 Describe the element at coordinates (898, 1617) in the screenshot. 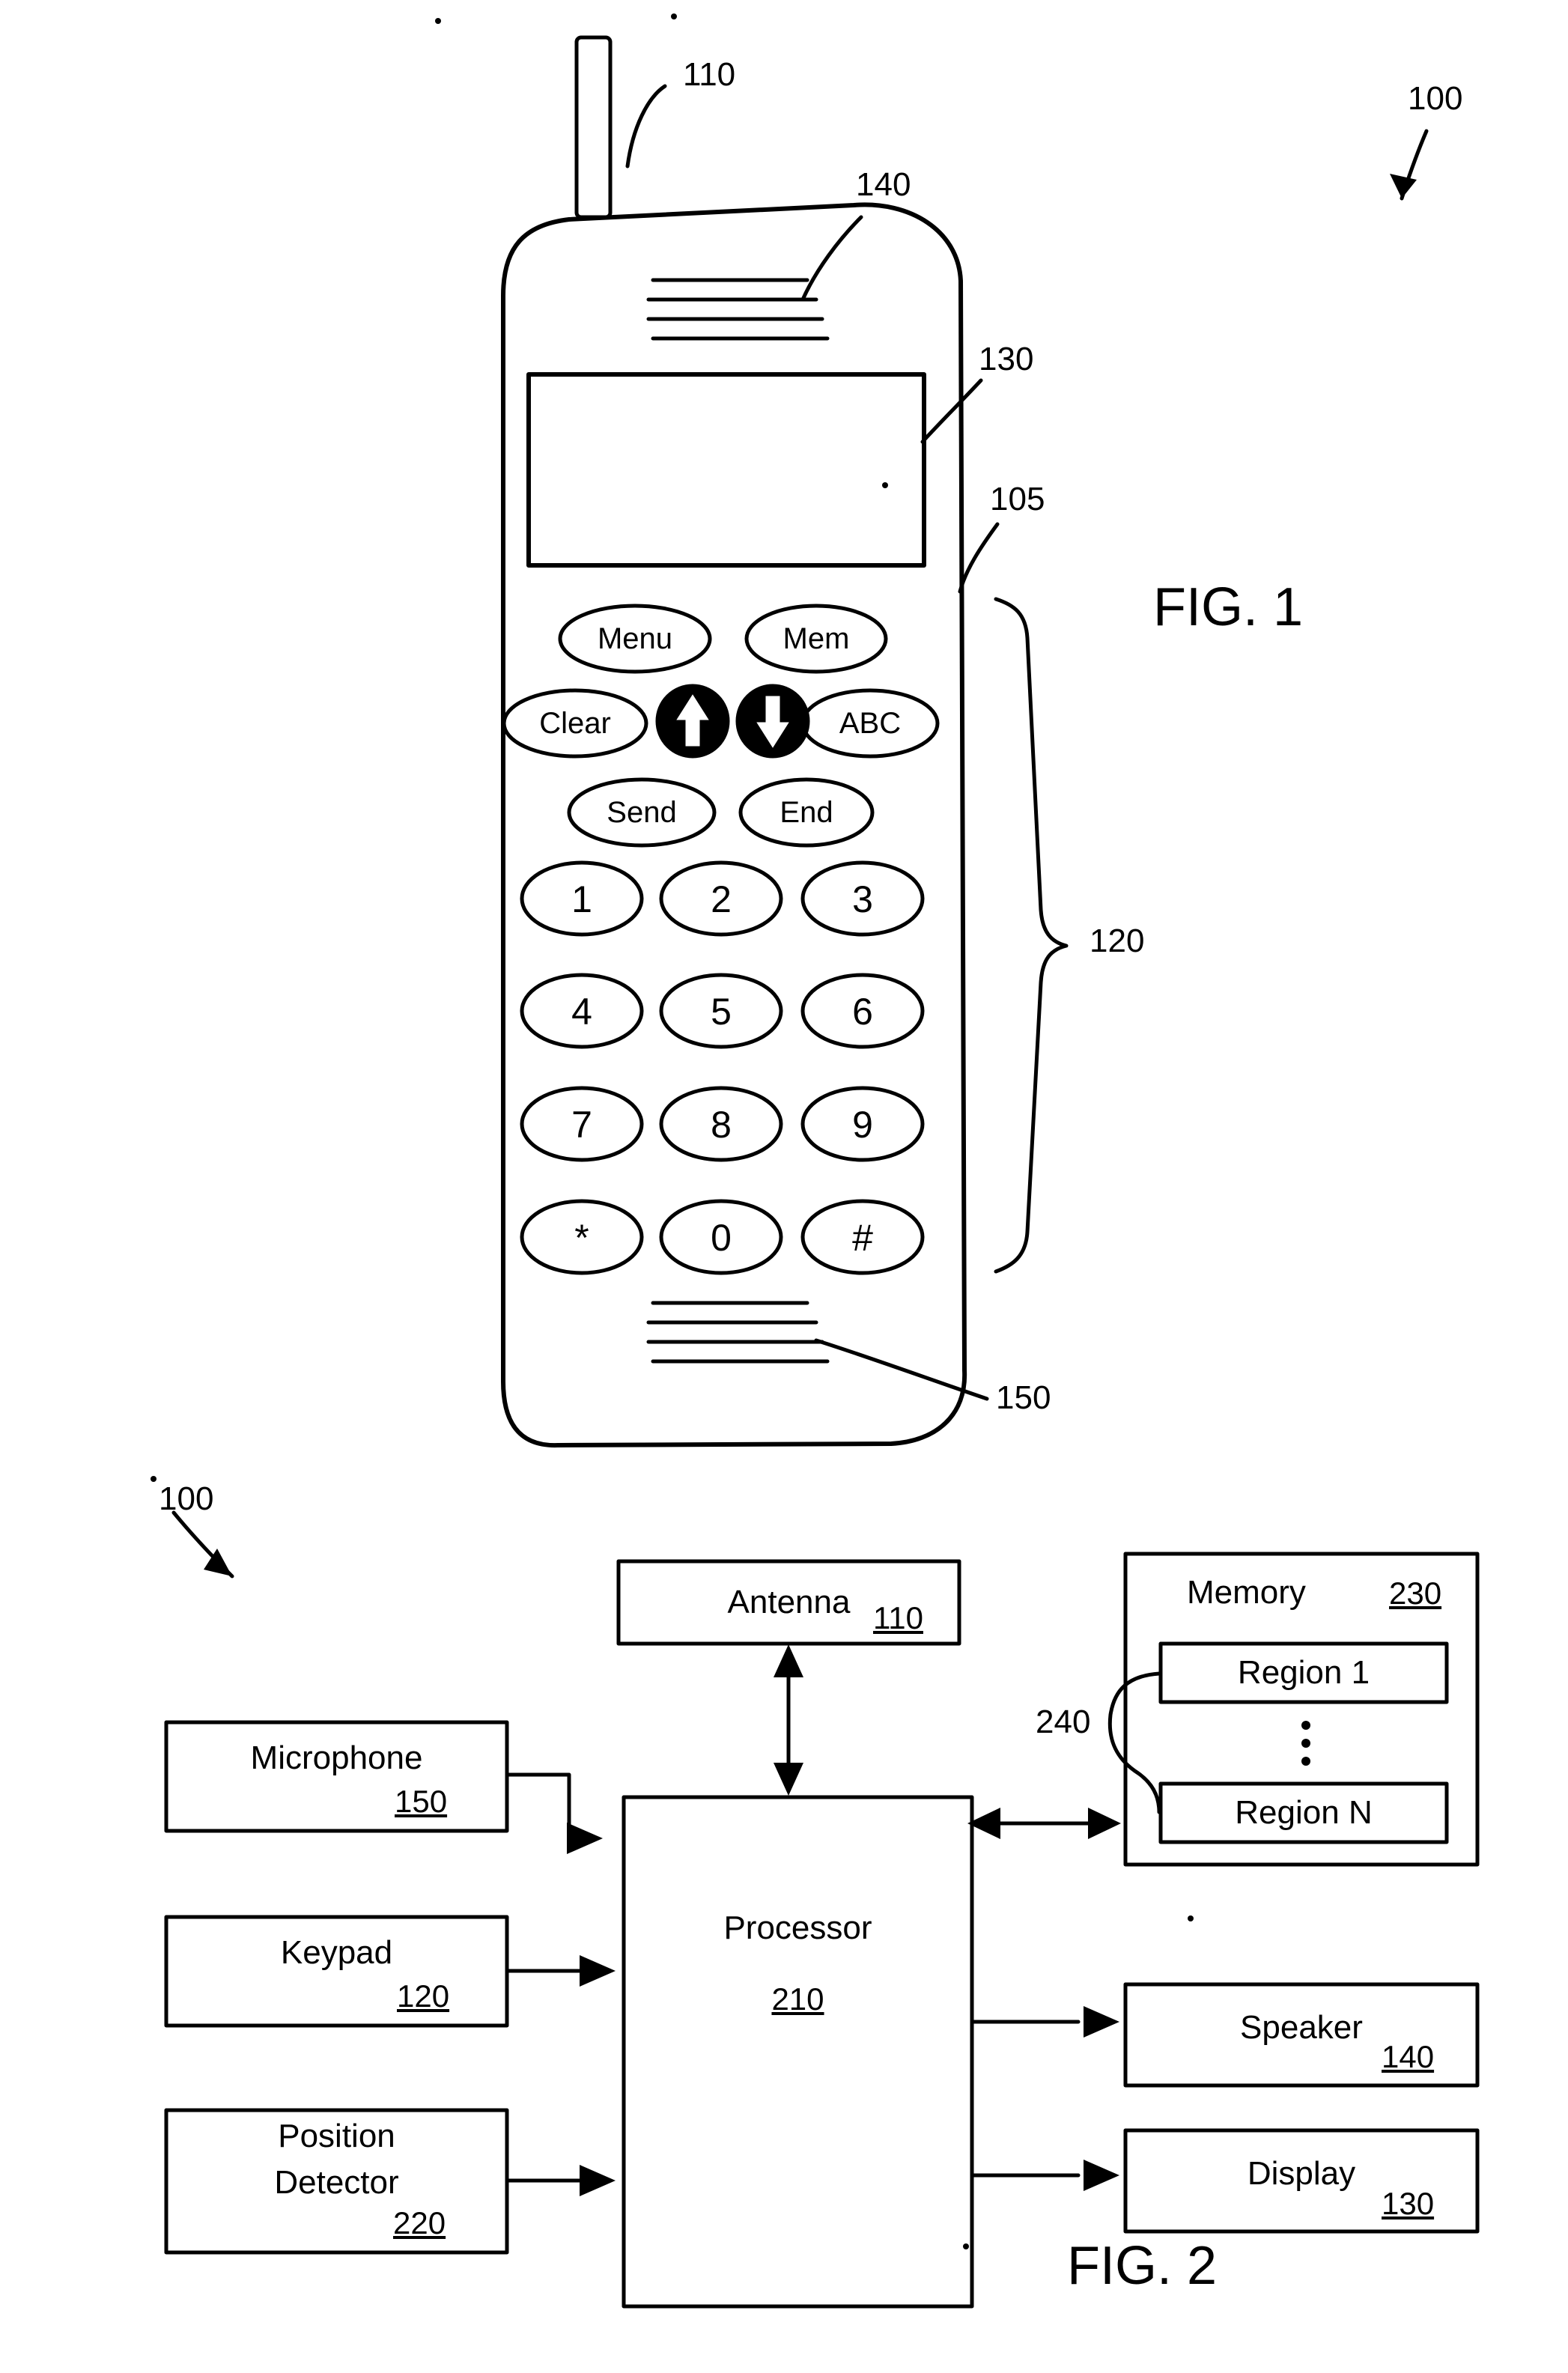

I see `block-antenna-num: 110` at that location.